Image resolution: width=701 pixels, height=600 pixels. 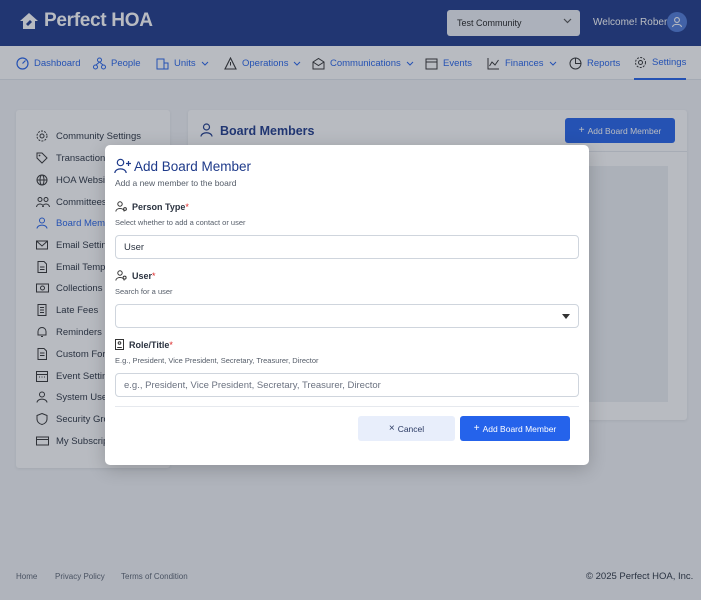 I want to click on person-type-label: Person Type *, so click(x=152, y=206).